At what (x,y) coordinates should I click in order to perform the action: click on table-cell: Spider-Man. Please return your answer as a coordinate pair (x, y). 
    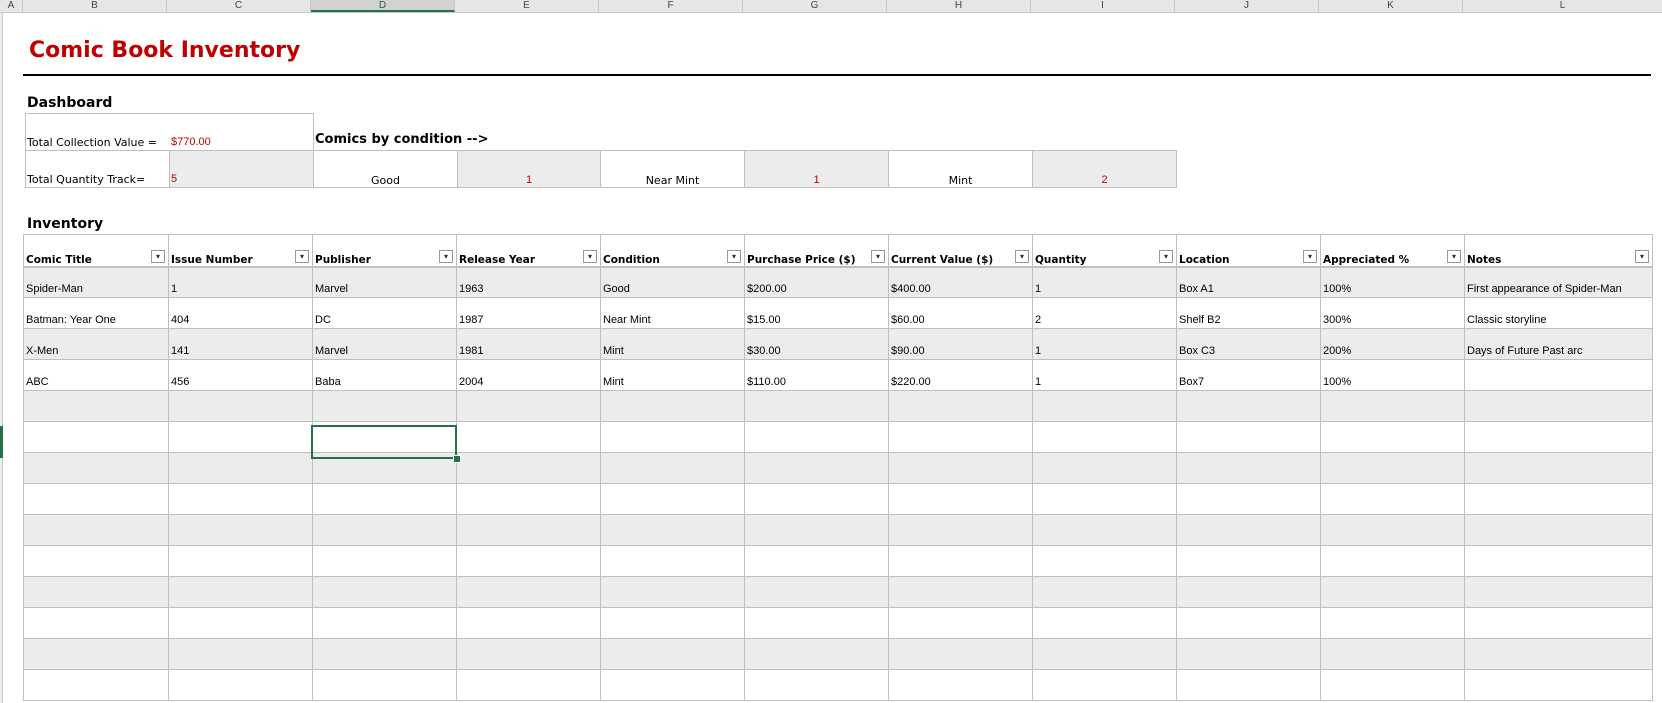
    Looking at the image, I should click on (96, 282).